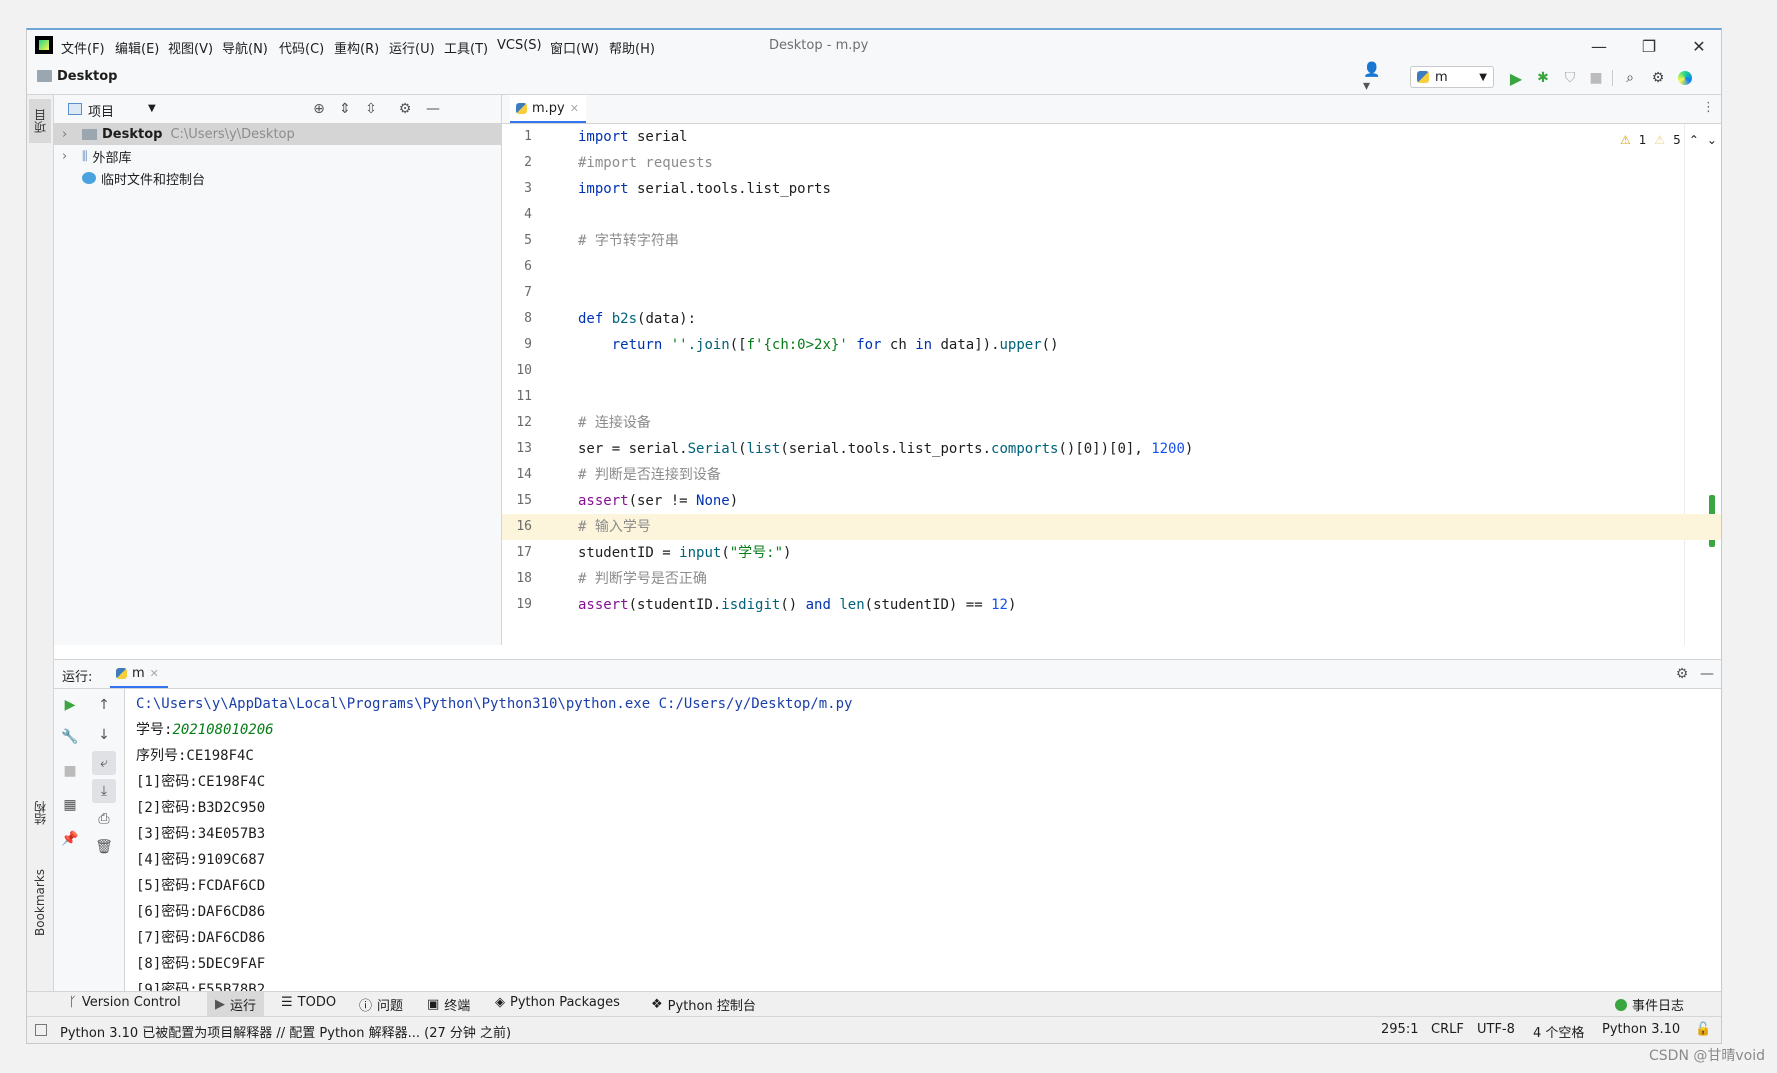 This screenshot has height=1073, width=1777. Describe the element at coordinates (1111, 163) in the screenshot. I see `code-line: 2 #import requests` at that location.